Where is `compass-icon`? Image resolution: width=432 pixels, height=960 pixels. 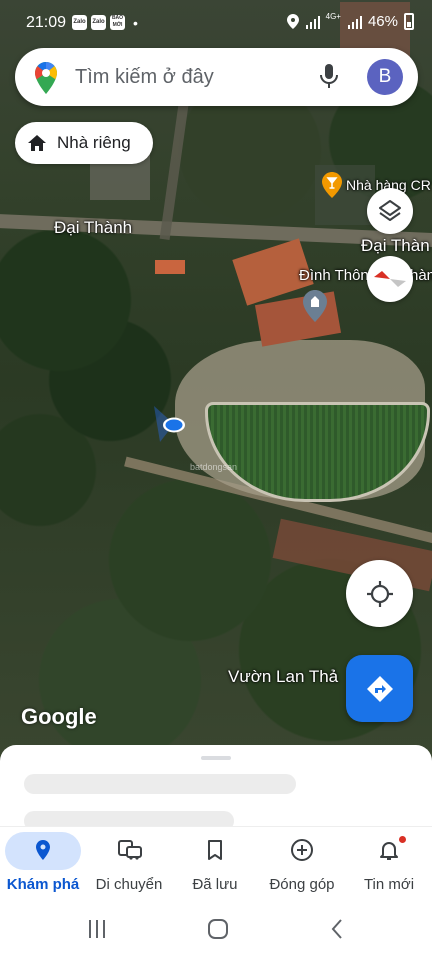
compass-icon is located at coordinates (390, 279).